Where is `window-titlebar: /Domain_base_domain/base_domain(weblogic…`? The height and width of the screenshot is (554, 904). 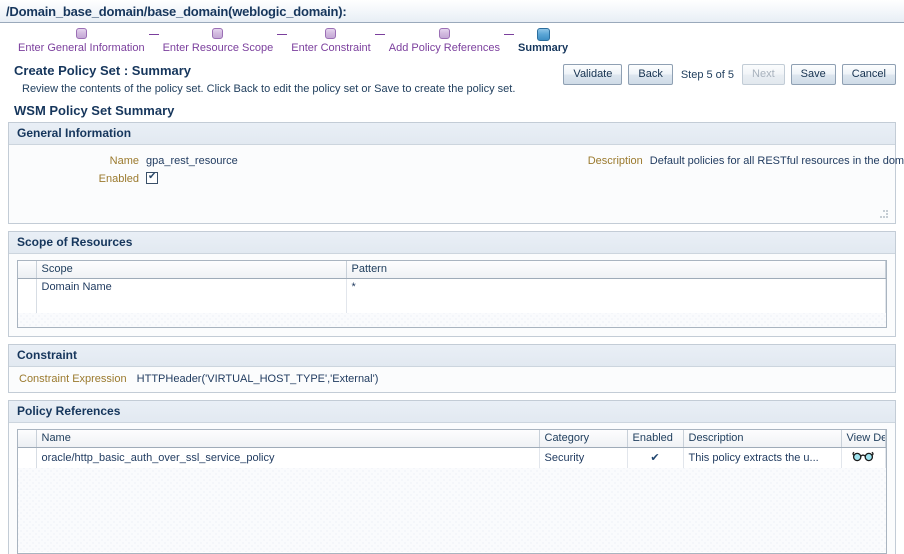
window-titlebar: /Domain_base_domain/base_domain(weblogic… is located at coordinates (452, 11).